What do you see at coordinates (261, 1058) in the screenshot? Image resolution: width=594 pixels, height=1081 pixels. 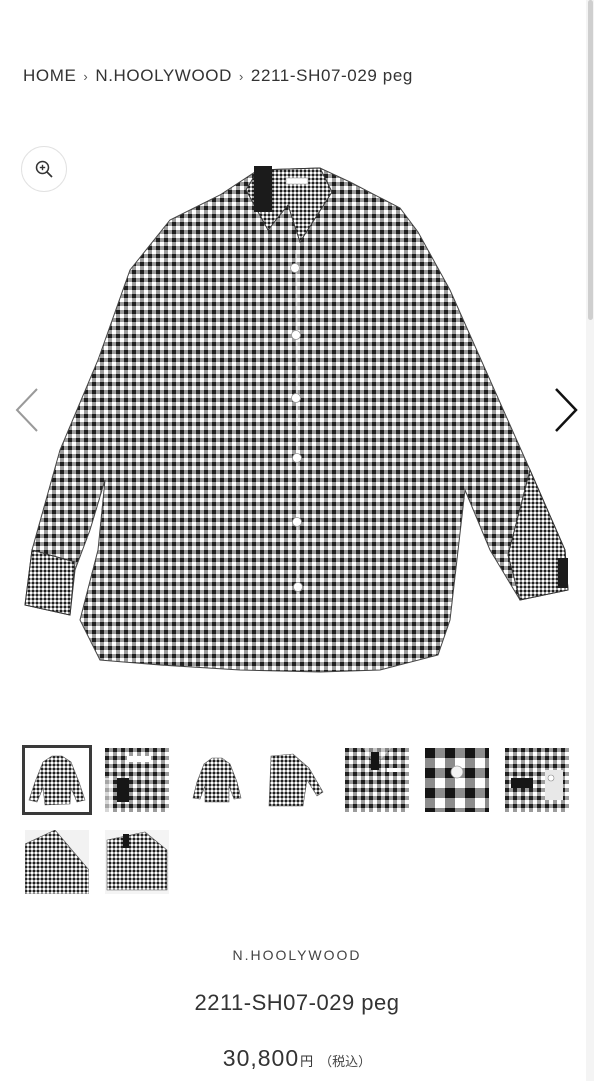 I see `price-amount: 30,800` at bounding box center [261, 1058].